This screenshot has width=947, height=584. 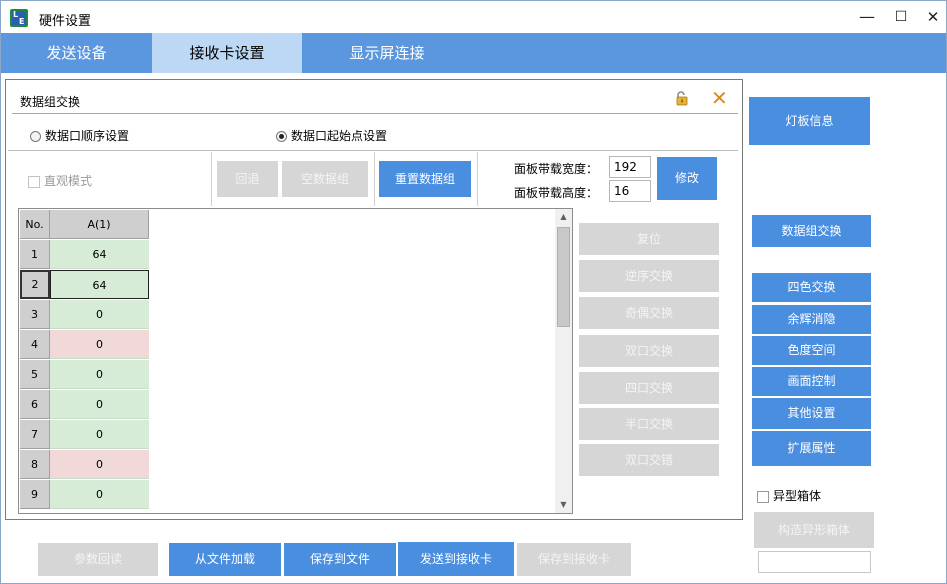 What do you see at coordinates (340, 559) in the screenshot?
I see `save-to-file-button: 保存到文件` at bounding box center [340, 559].